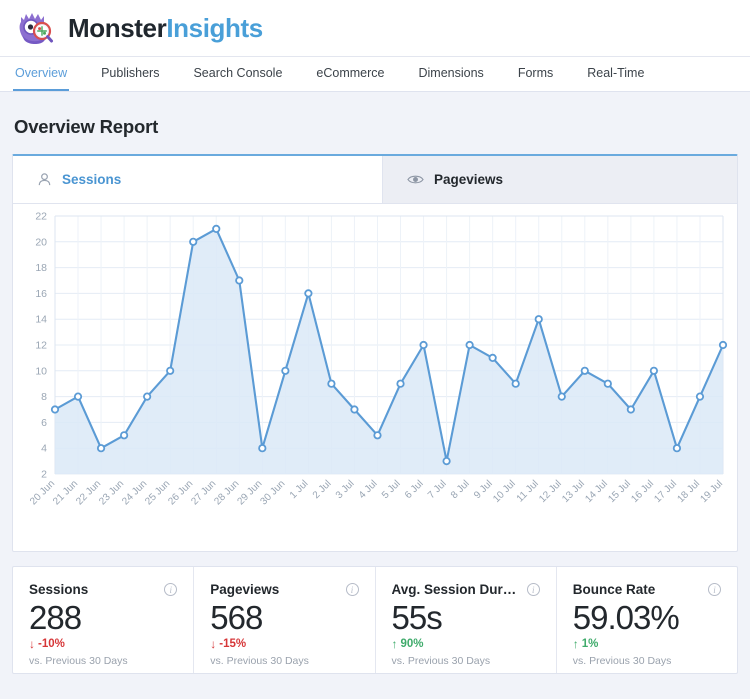  Describe the element at coordinates (157, 492) in the screenshot. I see `x-axis-tick-label: 25 Jun` at that location.